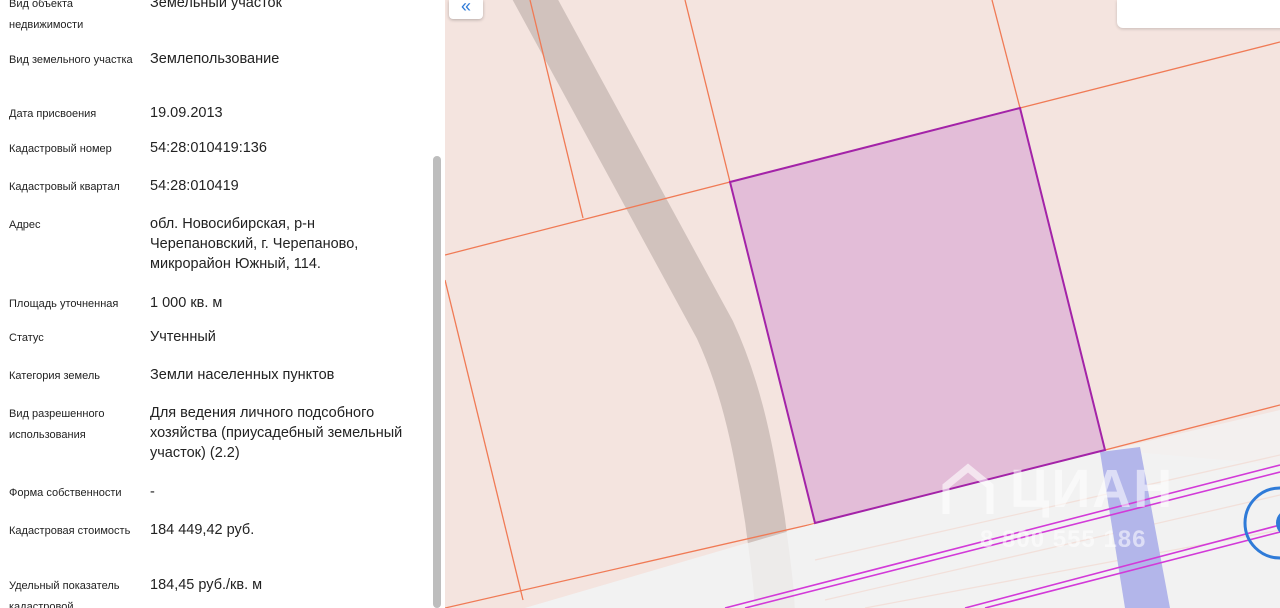 This screenshot has height=608, width=1280. What do you see at coordinates (25, 225) in the screenshot?
I see `property-label: Адрес` at bounding box center [25, 225].